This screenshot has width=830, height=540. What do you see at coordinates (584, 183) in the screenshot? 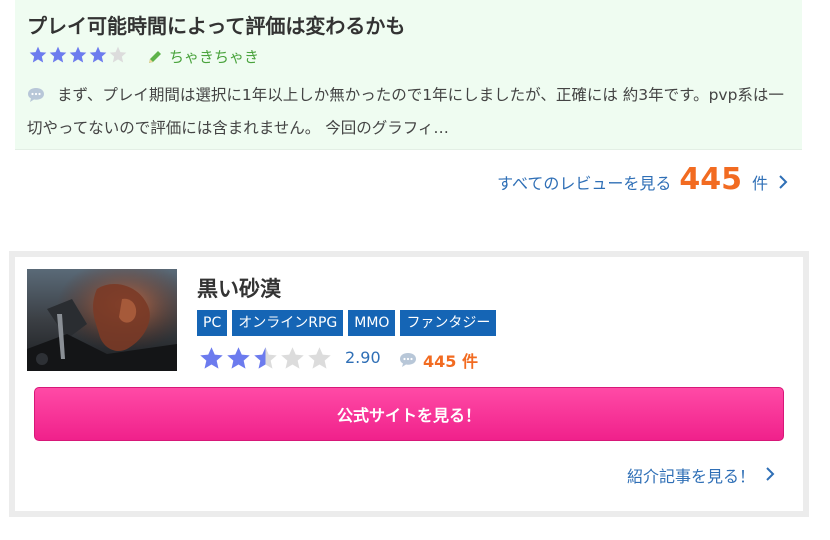
I see `all-reviews-label: すべてのレビューを見る` at bounding box center [584, 183].